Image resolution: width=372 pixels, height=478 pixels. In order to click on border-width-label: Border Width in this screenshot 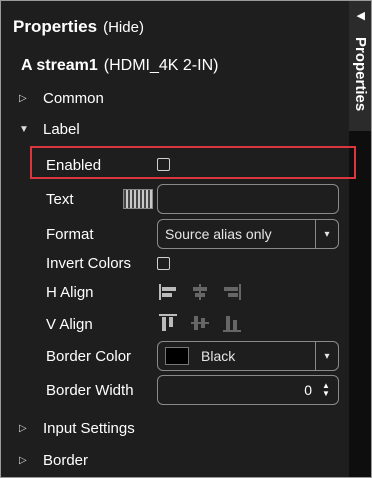, I will do `click(90, 390)`.